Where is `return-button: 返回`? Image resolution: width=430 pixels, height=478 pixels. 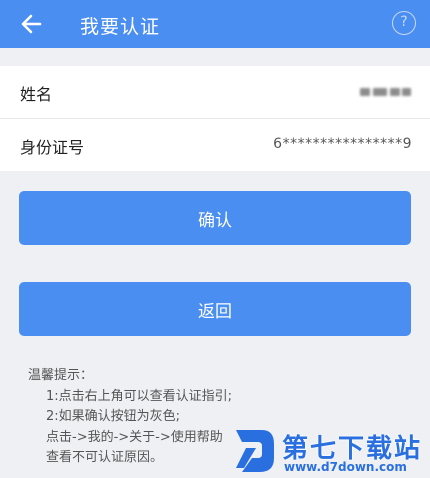
return-button: 返回 is located at coordinates (215, 309).